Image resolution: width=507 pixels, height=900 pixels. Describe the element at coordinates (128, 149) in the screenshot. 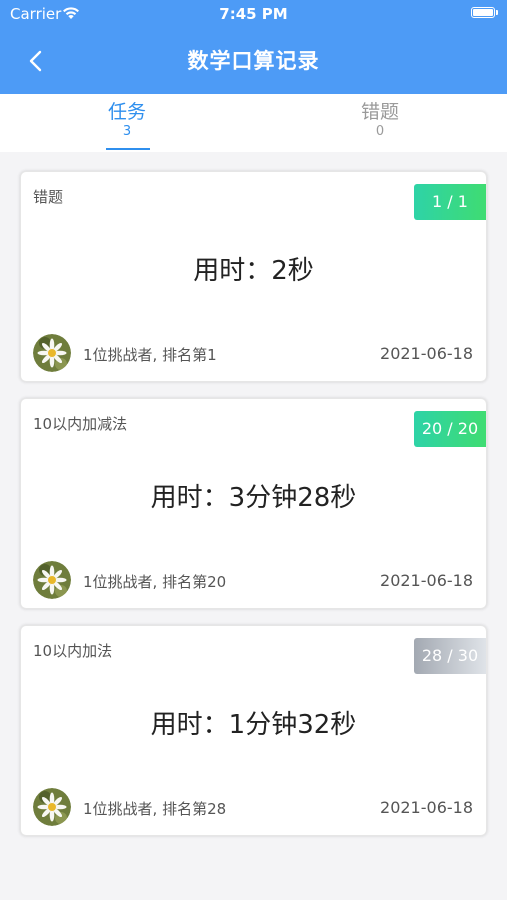

I see `active-tab-indicator` at that location.